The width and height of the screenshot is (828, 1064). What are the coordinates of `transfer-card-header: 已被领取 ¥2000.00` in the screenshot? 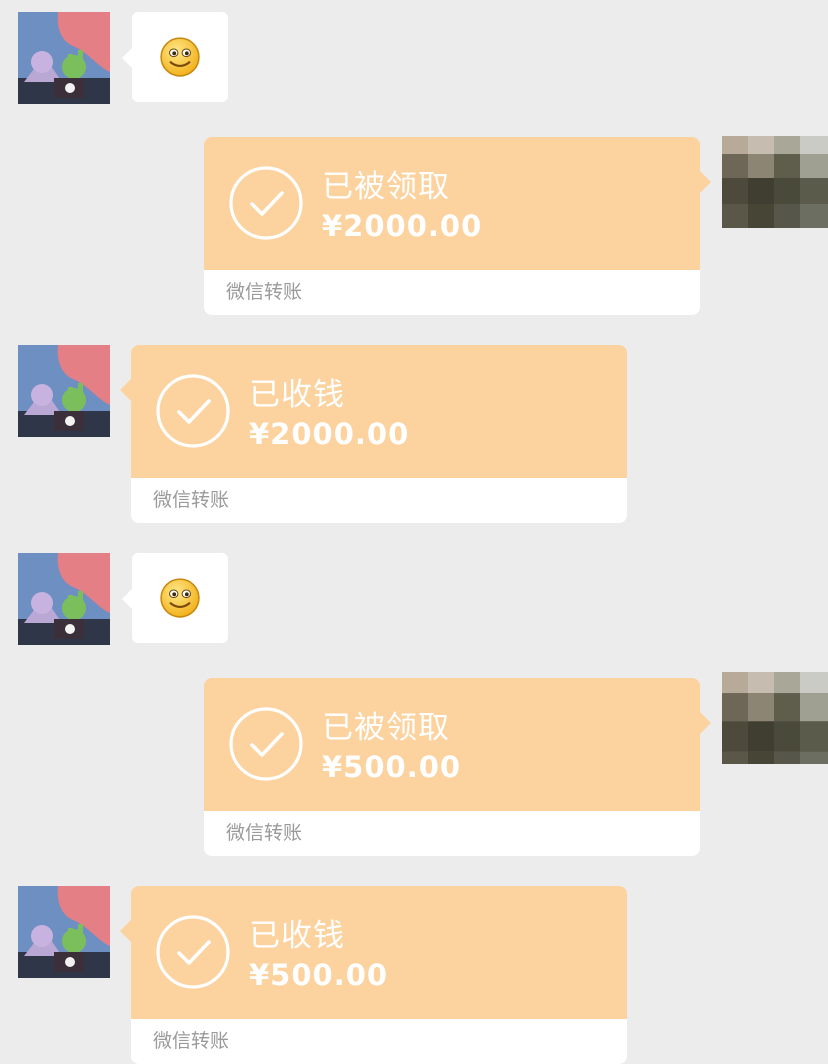 It's located at (457, 203).